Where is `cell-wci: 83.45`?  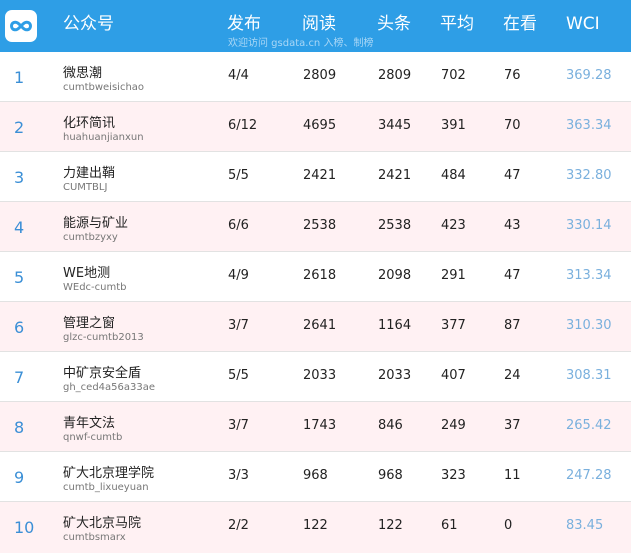 cell-wci: 83.45 is located at coordinates (585, 525).